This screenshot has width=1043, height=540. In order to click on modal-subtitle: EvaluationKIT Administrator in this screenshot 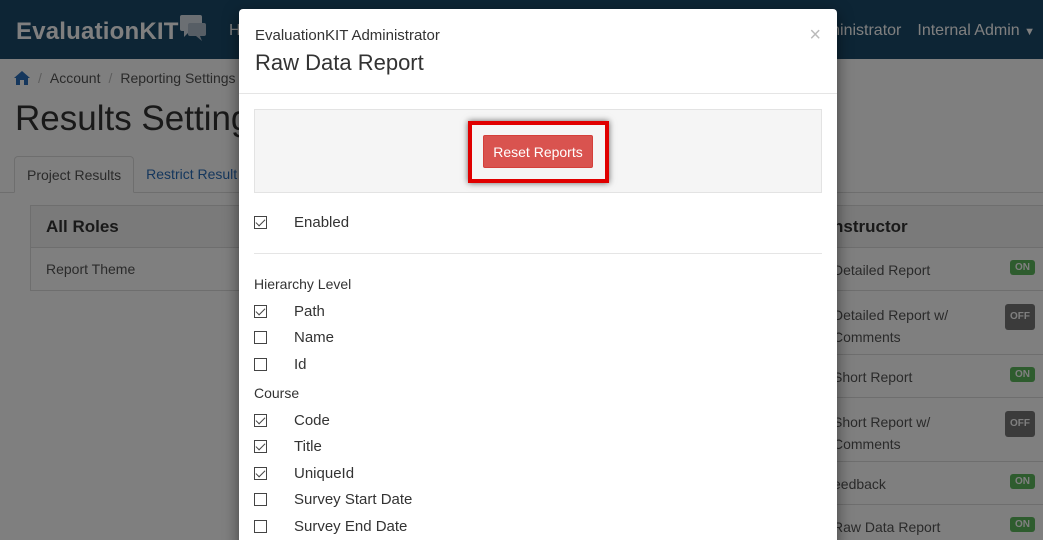, I will do `click(347, 35)`.